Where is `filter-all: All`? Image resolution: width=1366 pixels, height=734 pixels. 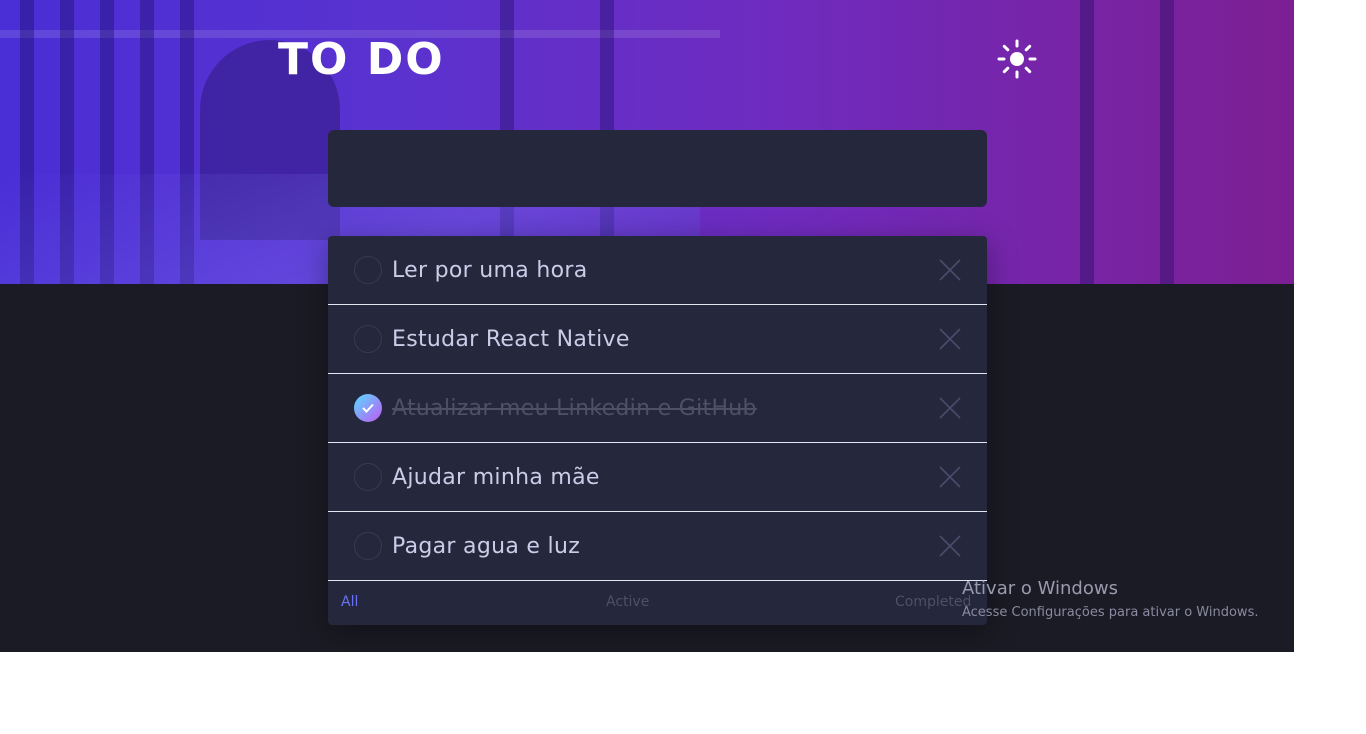
filter-all: All is located at coordinates (349, 602).